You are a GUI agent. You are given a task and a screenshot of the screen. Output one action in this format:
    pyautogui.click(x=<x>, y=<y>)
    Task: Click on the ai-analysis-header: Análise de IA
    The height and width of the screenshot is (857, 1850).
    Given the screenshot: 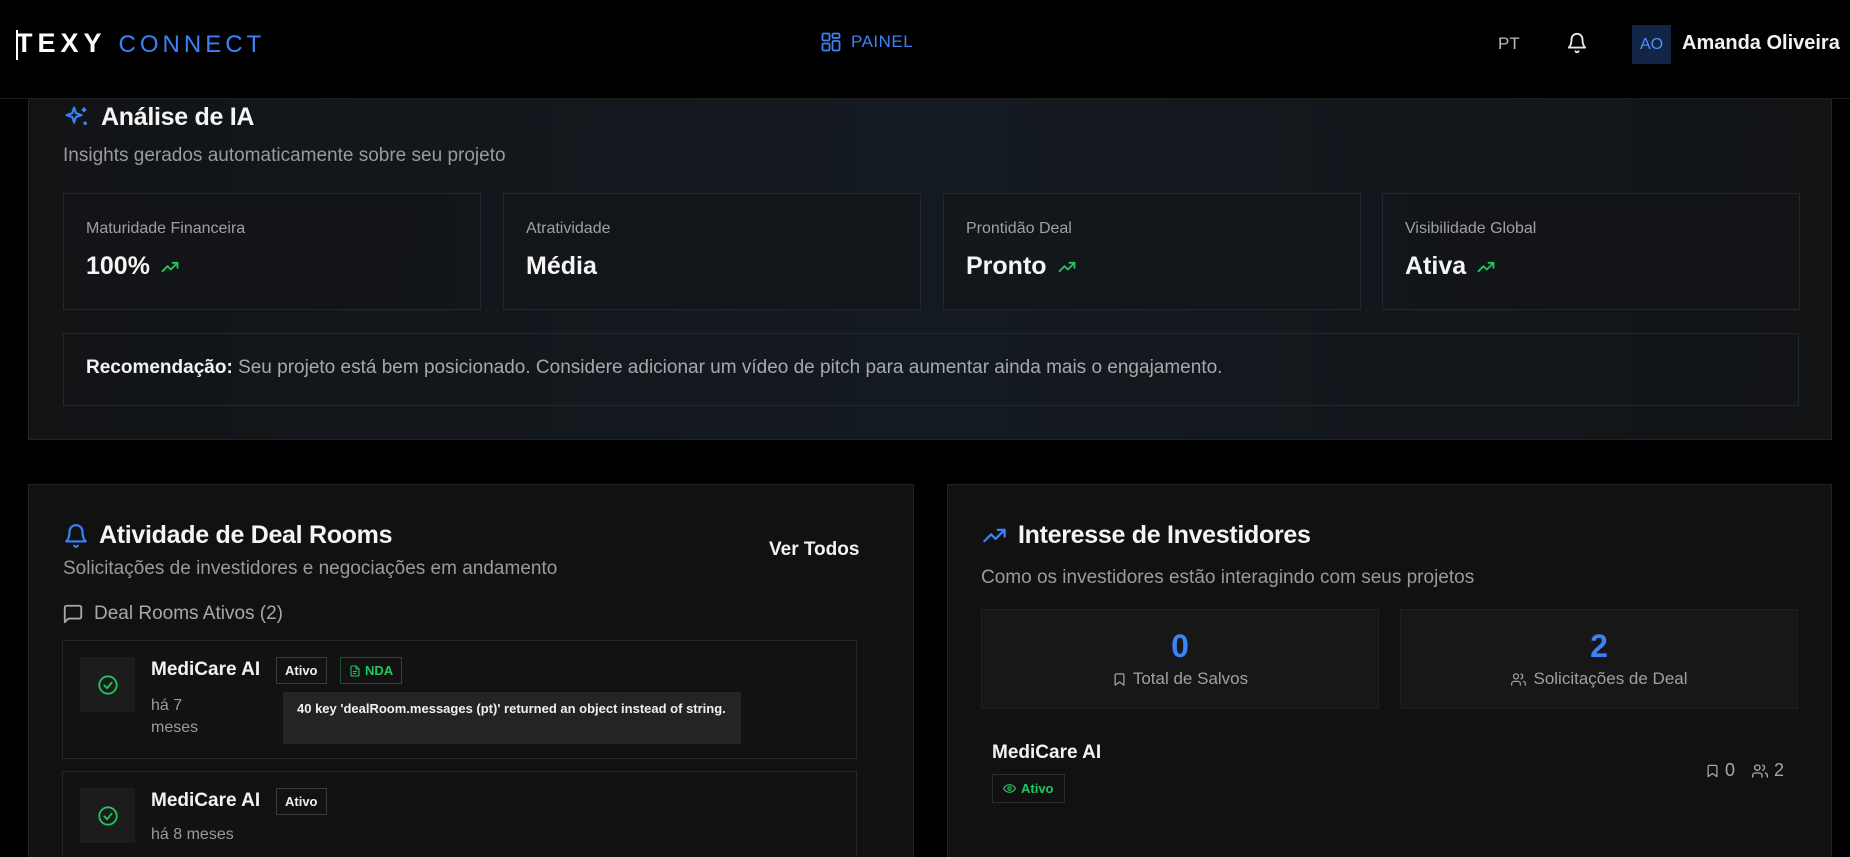 What is the action you would take?
    pyautogui.click(x=158, y=117)
    